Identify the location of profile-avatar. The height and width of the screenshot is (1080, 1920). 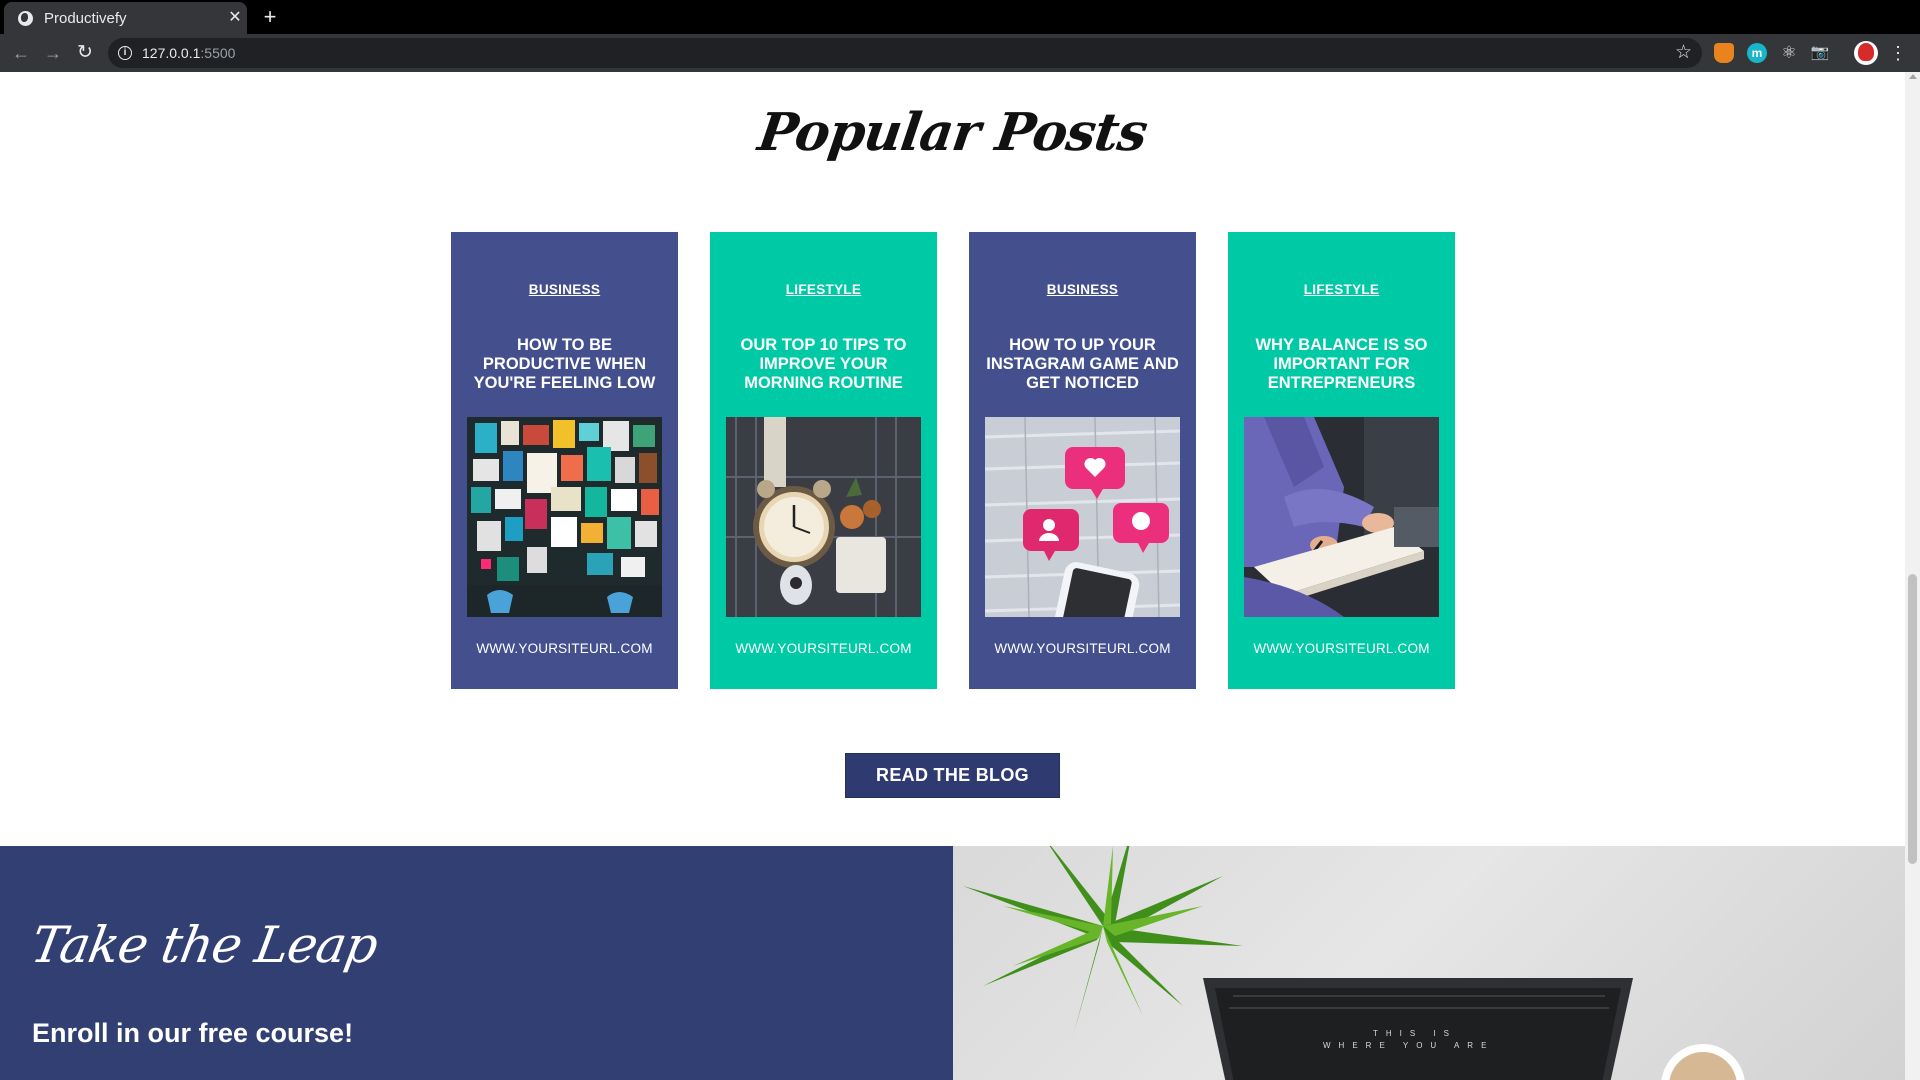
(1866, 53).